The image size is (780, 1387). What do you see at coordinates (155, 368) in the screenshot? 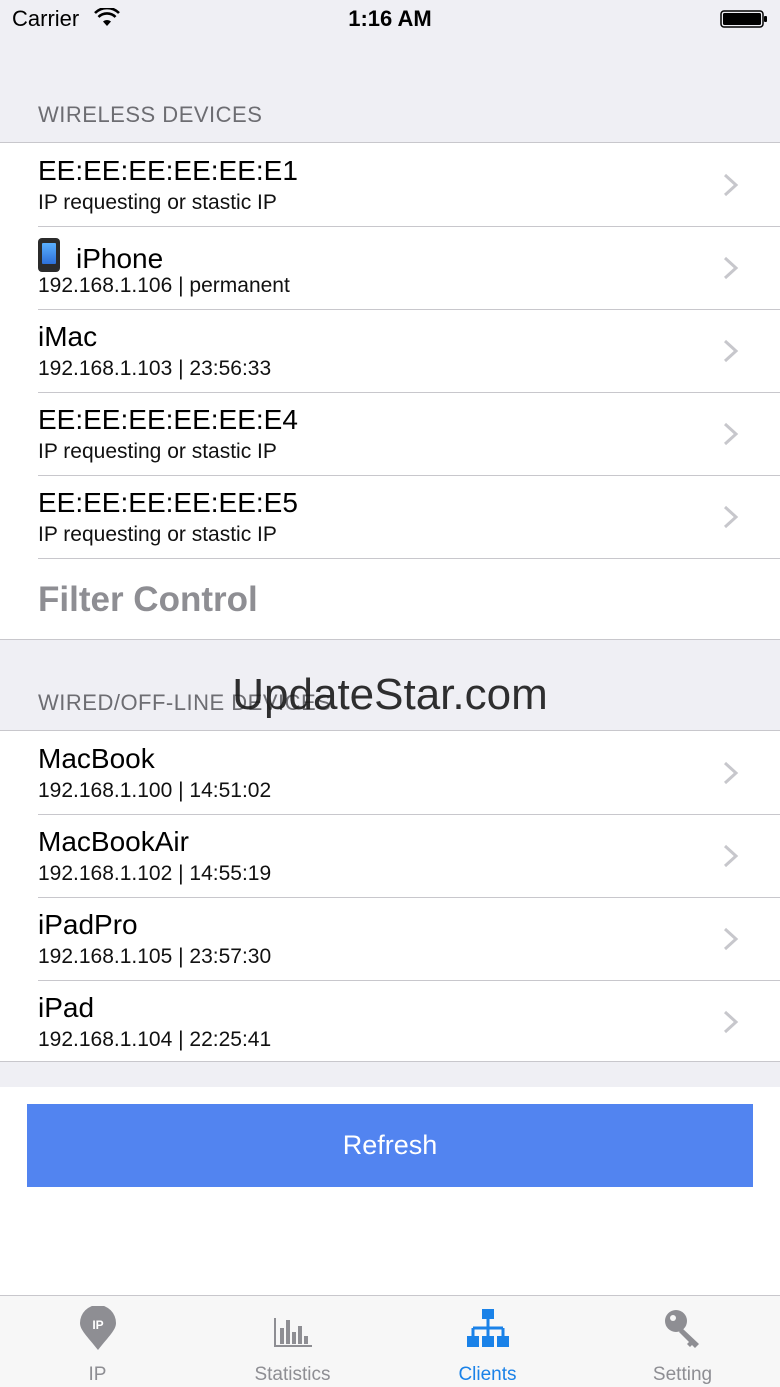
I see `device-subtitle: 192.168.1.103 | 23:56:33` at bounding box center [155, 368].